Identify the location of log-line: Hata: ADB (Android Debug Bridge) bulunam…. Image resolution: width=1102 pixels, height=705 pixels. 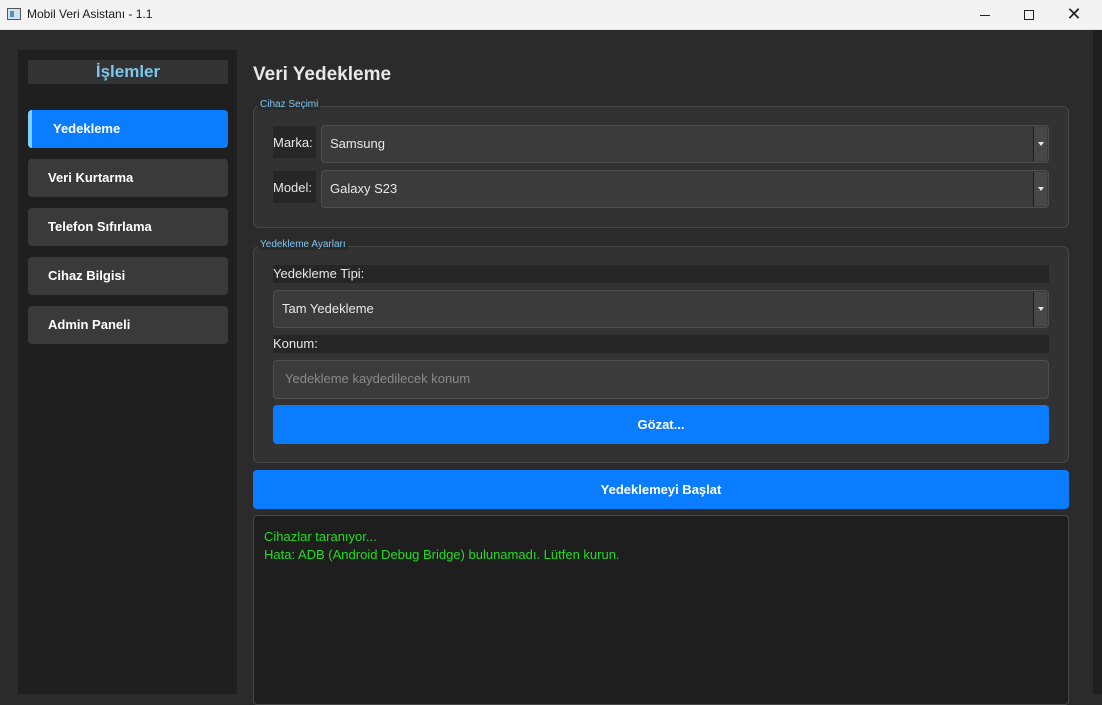
(442, 554).